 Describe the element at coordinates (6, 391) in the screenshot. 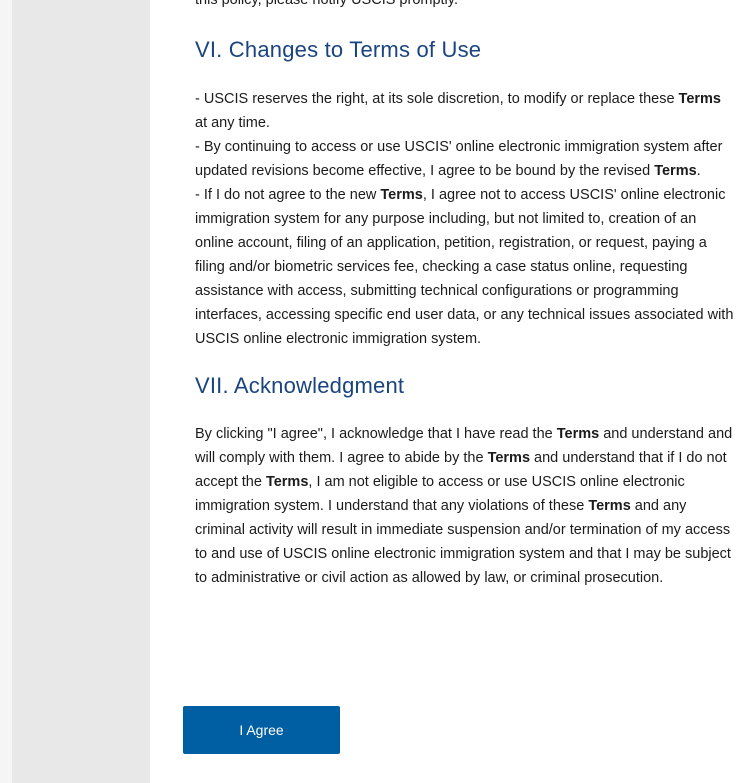

I see `left-margin` at that location.